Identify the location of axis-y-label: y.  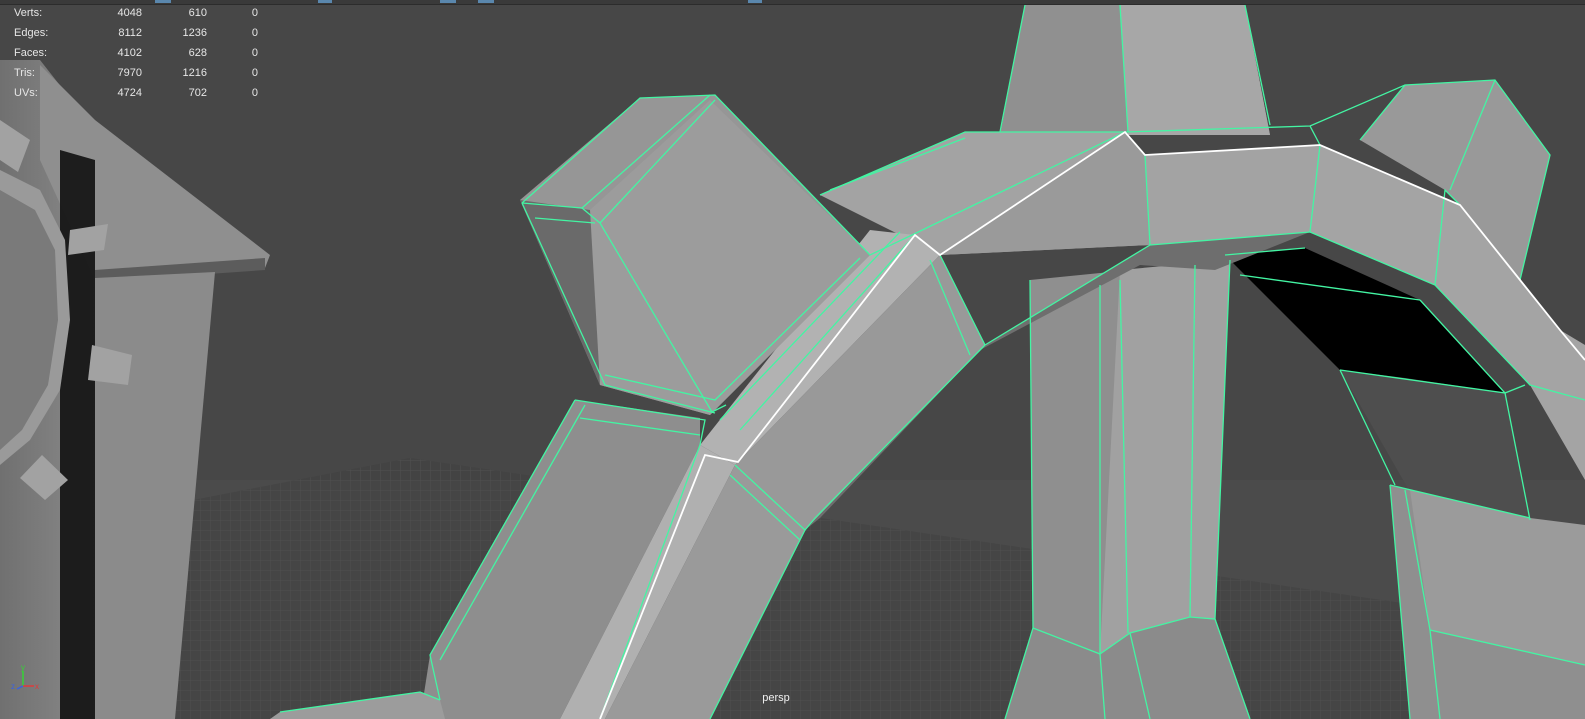
(23, 667).